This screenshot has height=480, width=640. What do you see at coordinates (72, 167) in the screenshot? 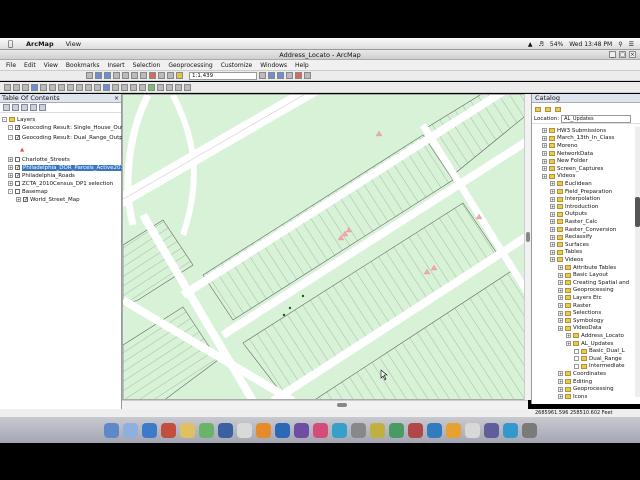
I see `toc-layer-selected: + ✓ Philadelphia_DOR_Parcels_Active201302` at bounding box center [72, 167].